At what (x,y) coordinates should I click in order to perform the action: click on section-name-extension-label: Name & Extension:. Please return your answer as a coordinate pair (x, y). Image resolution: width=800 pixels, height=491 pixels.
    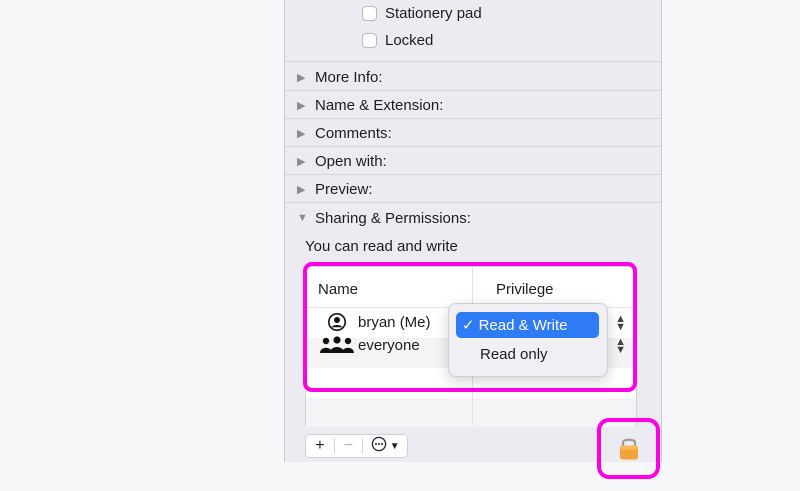
    Looking at the image, I should click on (379, 105).